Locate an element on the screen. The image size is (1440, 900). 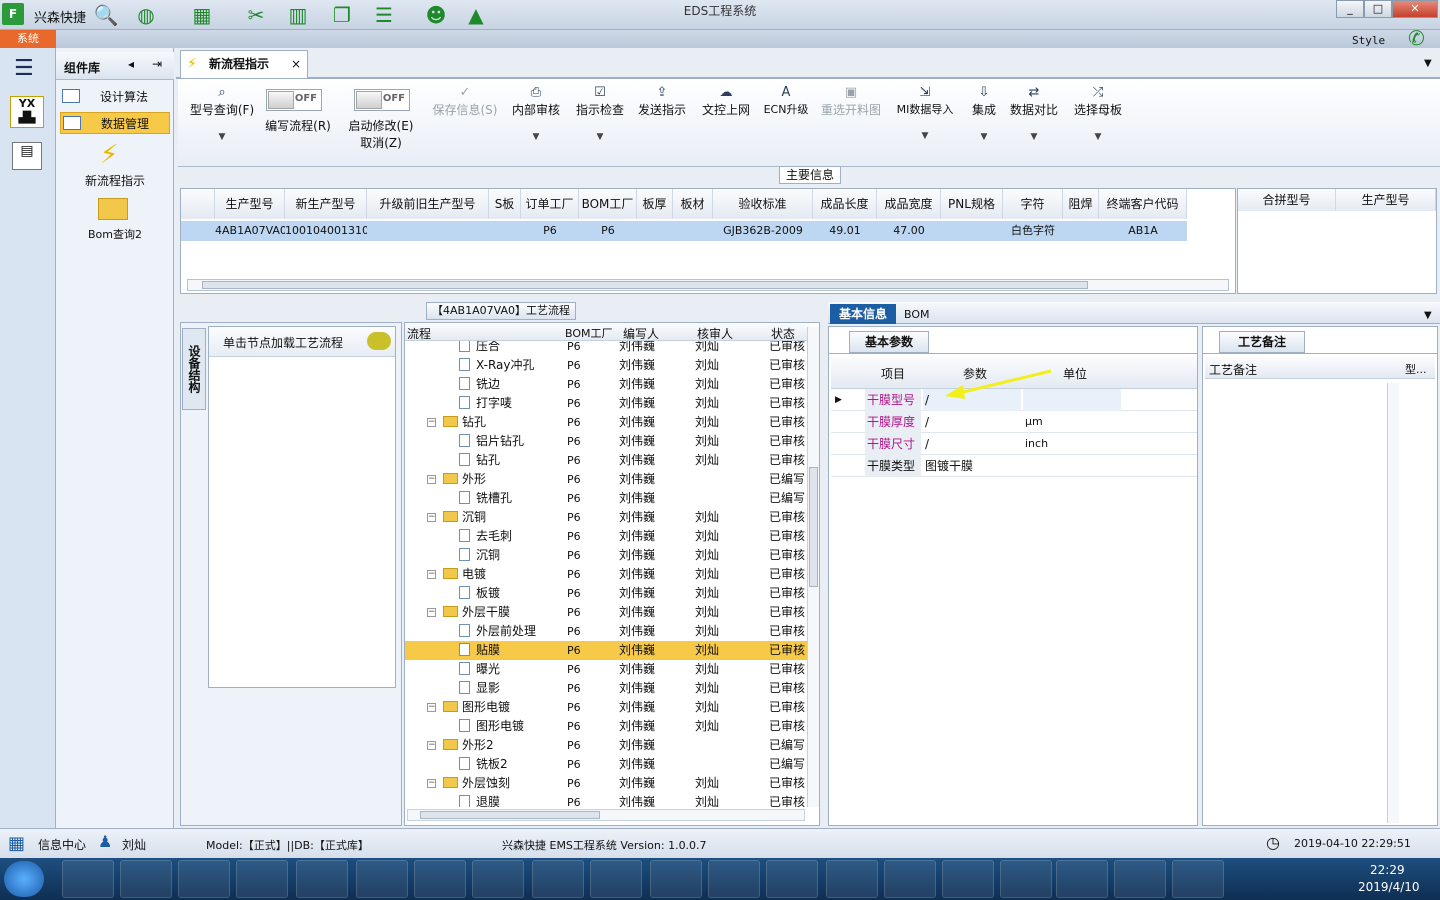
bom-query-launcher: Bom查询2 is located at coordinates (115, 234).